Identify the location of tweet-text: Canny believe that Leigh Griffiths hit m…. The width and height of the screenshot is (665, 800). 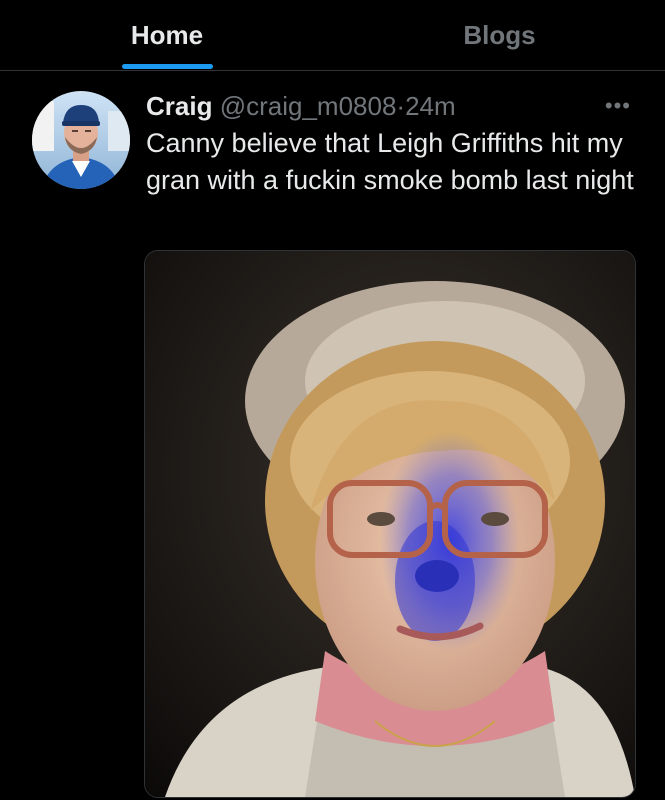
(390, 161).